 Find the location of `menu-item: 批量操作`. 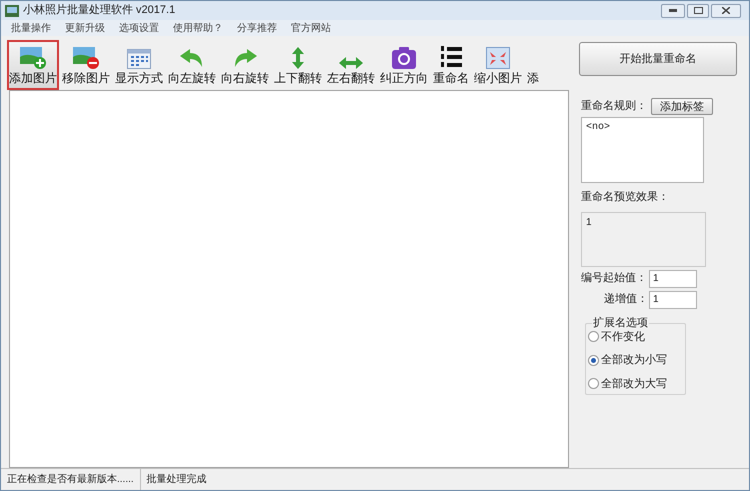

menu-item: 批量操作 is located at coordinates (31, 28).